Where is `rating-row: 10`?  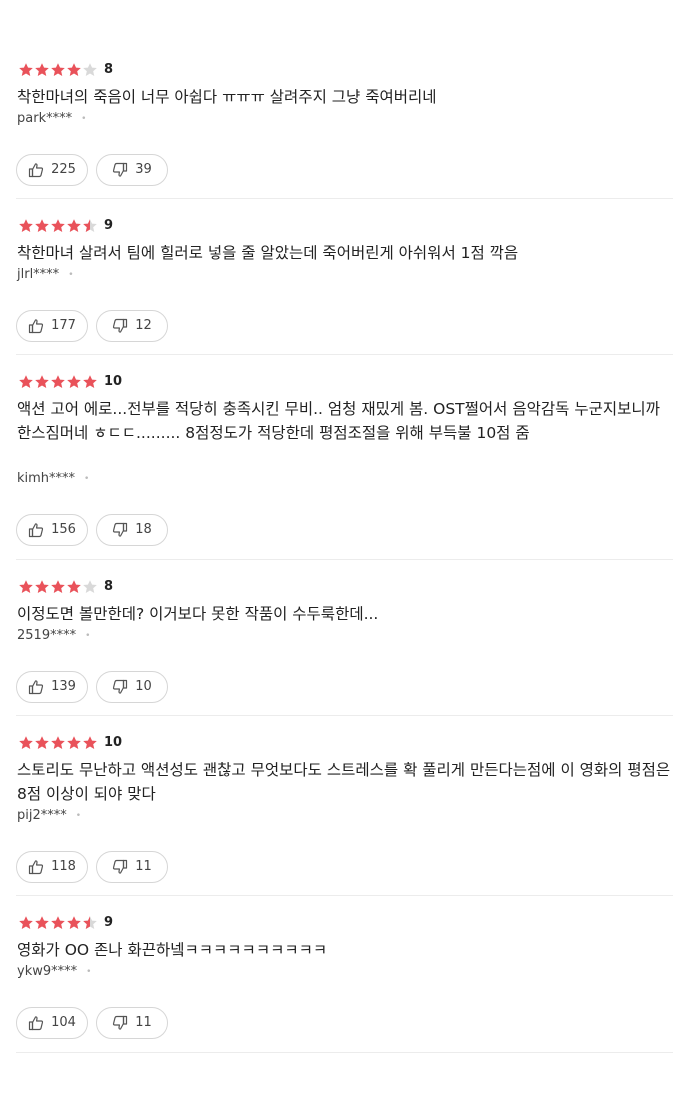
rating-row: 10 is located at coordinates (70, 743).